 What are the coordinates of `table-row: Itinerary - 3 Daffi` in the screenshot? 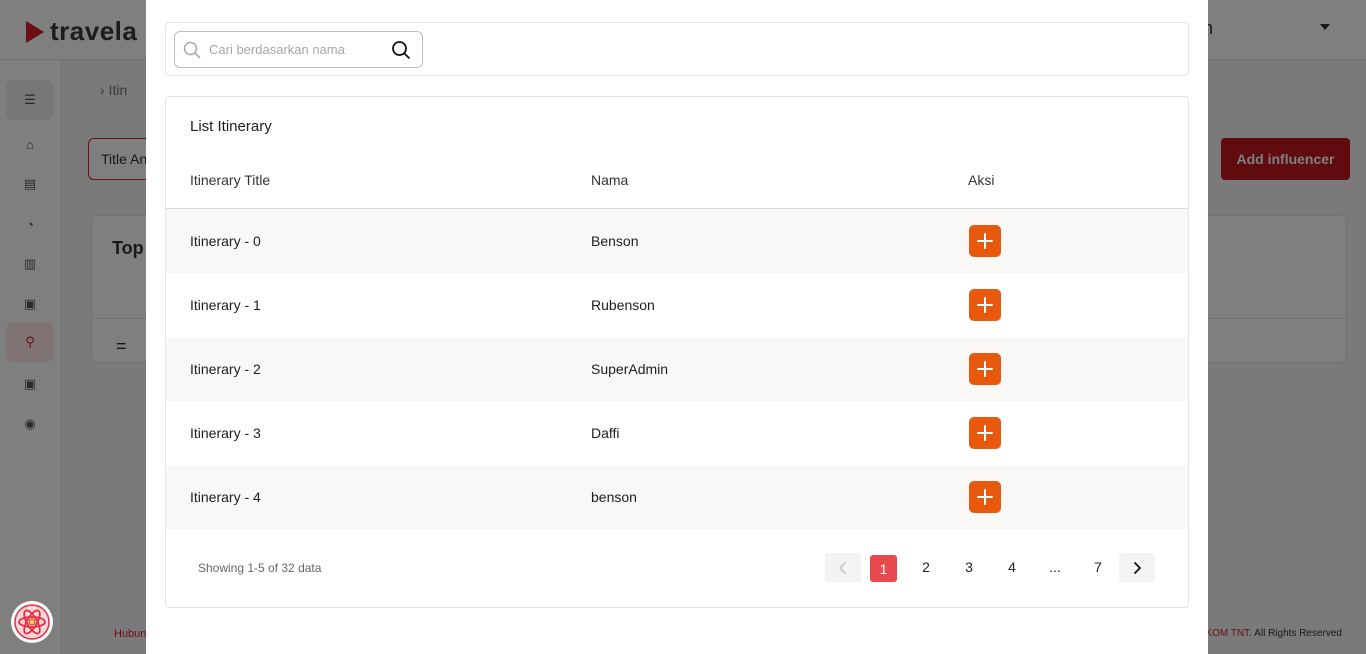 It's located at (677, 433).